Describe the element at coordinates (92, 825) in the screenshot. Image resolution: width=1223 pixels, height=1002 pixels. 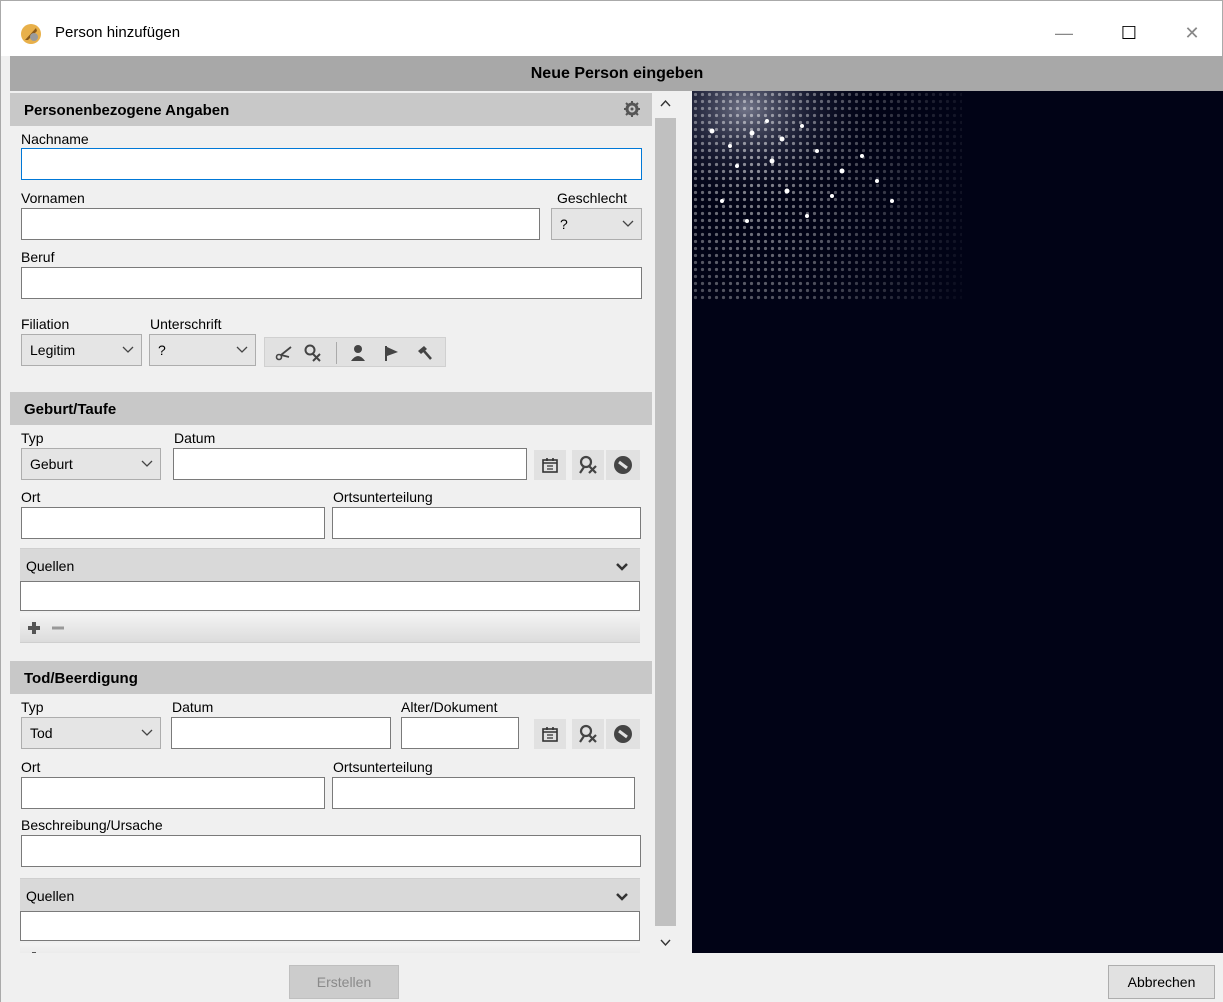
I see `death-description-label: Beschreibung/Ursache` at that location.